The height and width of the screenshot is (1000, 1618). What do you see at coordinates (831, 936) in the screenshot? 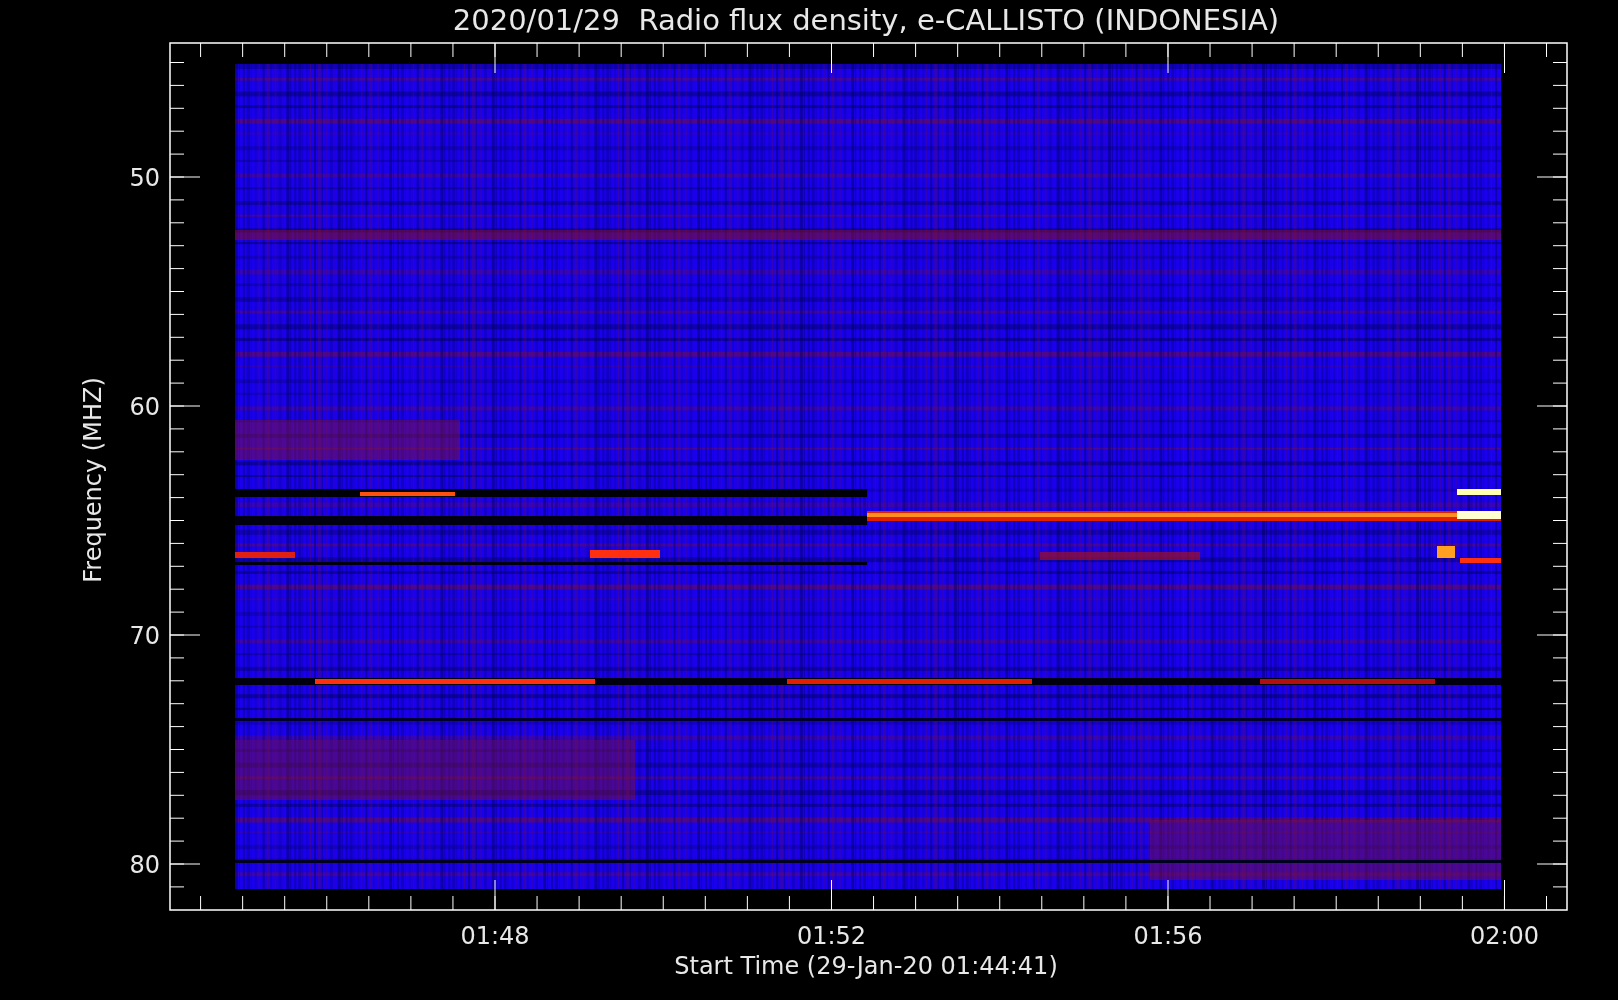
I see `x-tick-label: 01:52` at bounding box center [831, 936].